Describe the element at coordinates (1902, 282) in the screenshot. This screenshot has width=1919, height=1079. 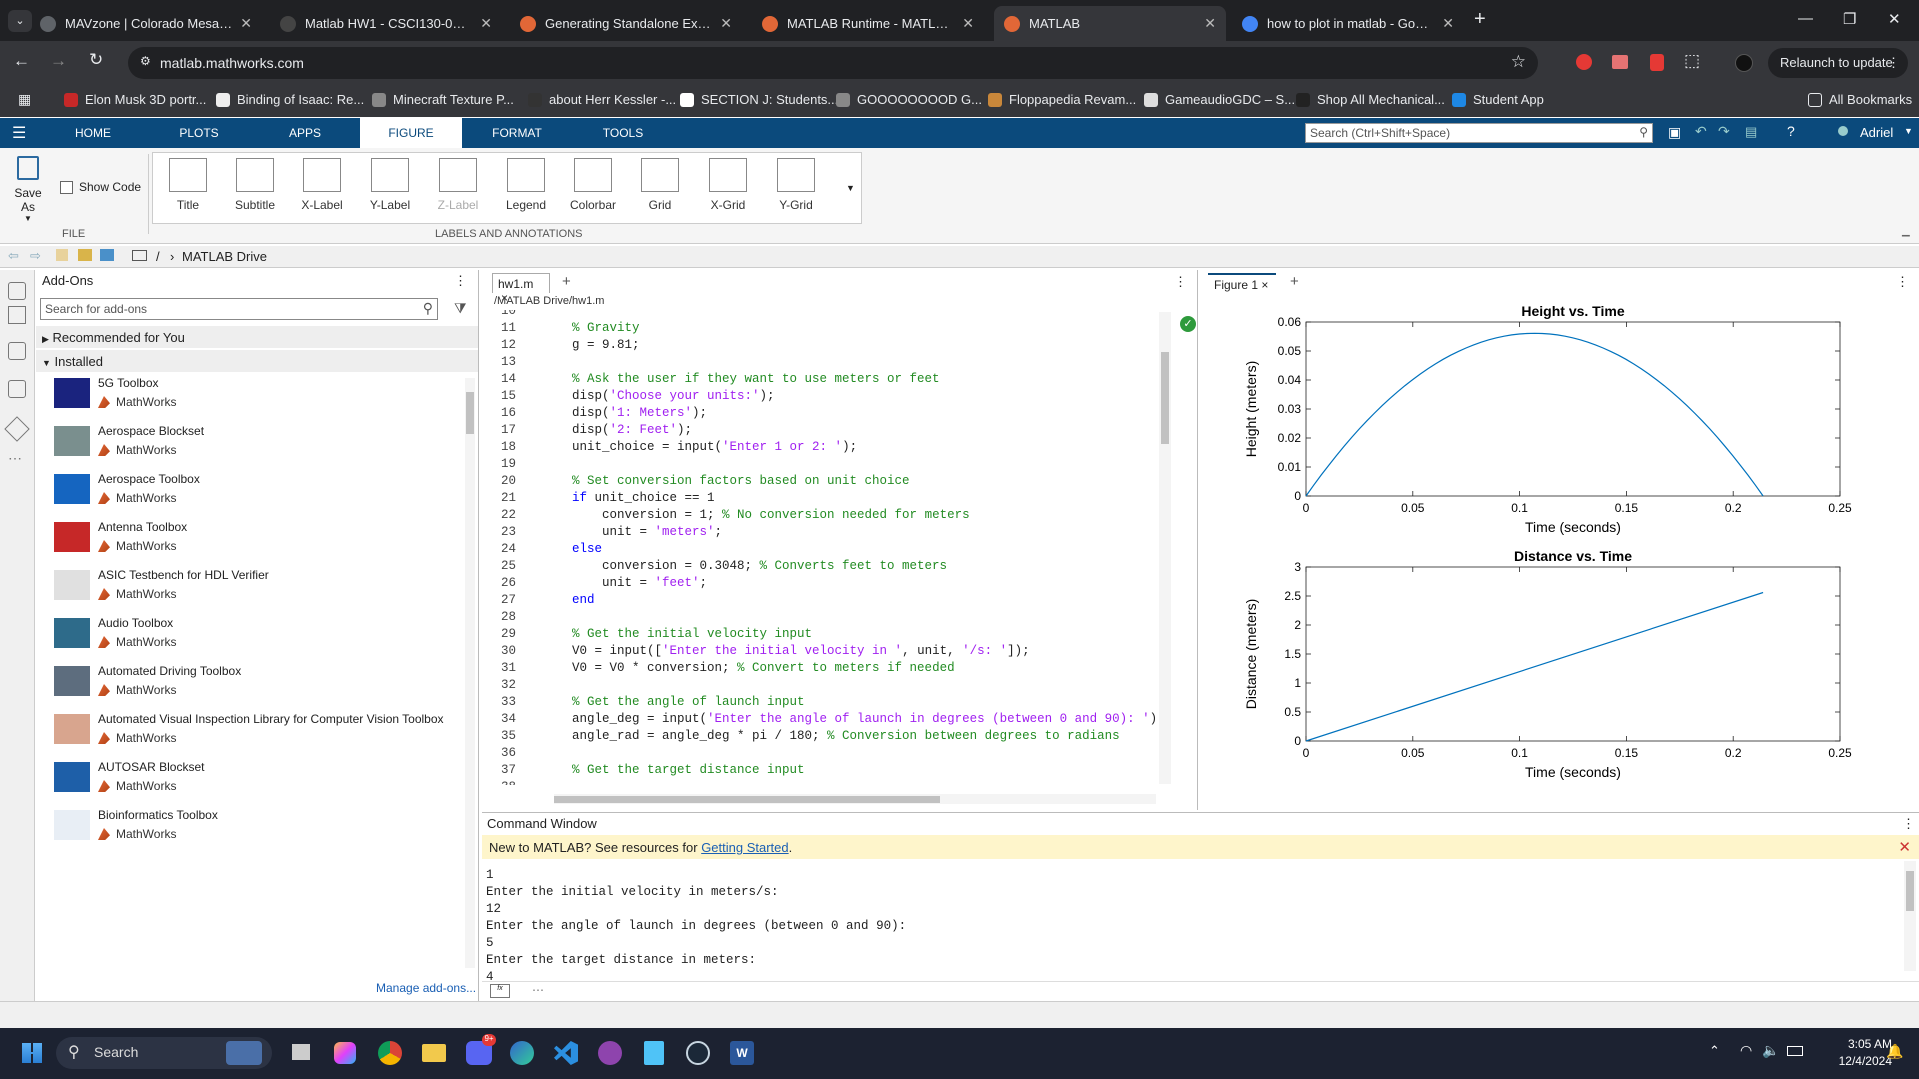
I see `figure-menu-icon: ⋮` at that location.